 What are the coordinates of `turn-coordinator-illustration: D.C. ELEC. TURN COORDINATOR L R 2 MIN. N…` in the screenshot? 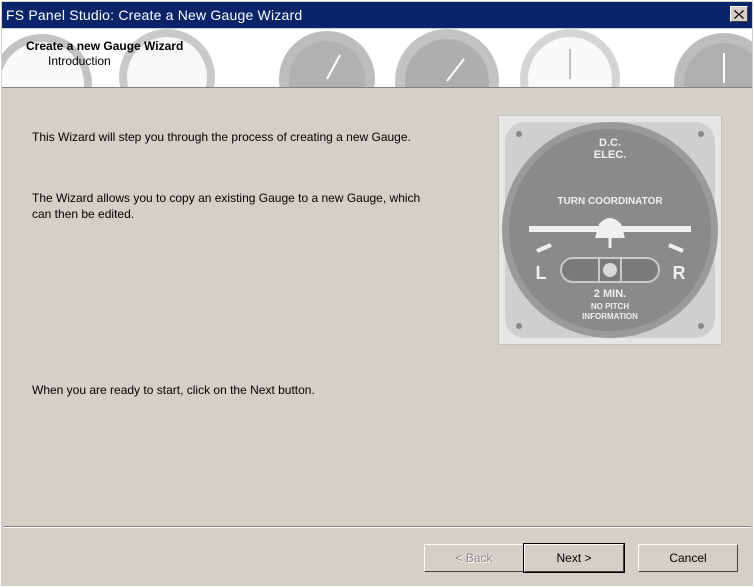 It's located at (610, 230).